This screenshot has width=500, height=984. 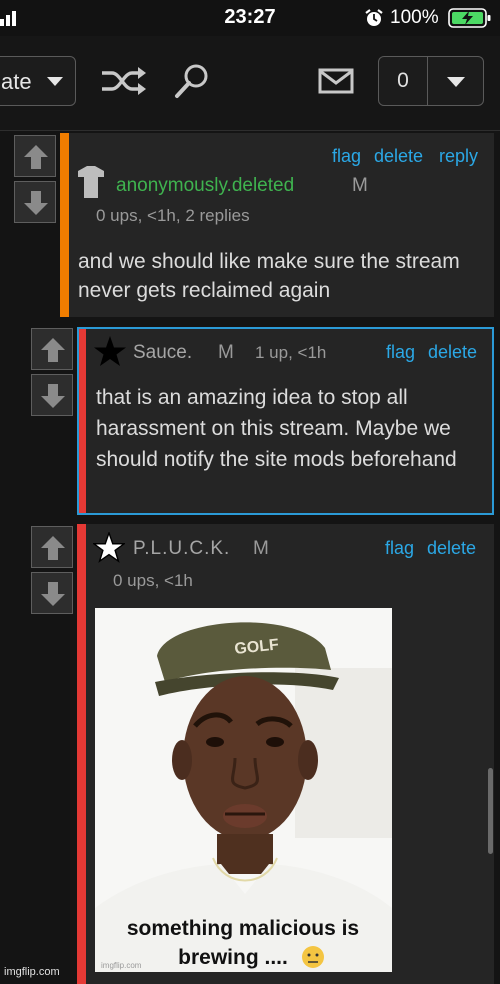 What do you see at coordinates (38, 81) in the screenshot?
I see `sort-dropdown: ate` at bounding box center [38, 81].